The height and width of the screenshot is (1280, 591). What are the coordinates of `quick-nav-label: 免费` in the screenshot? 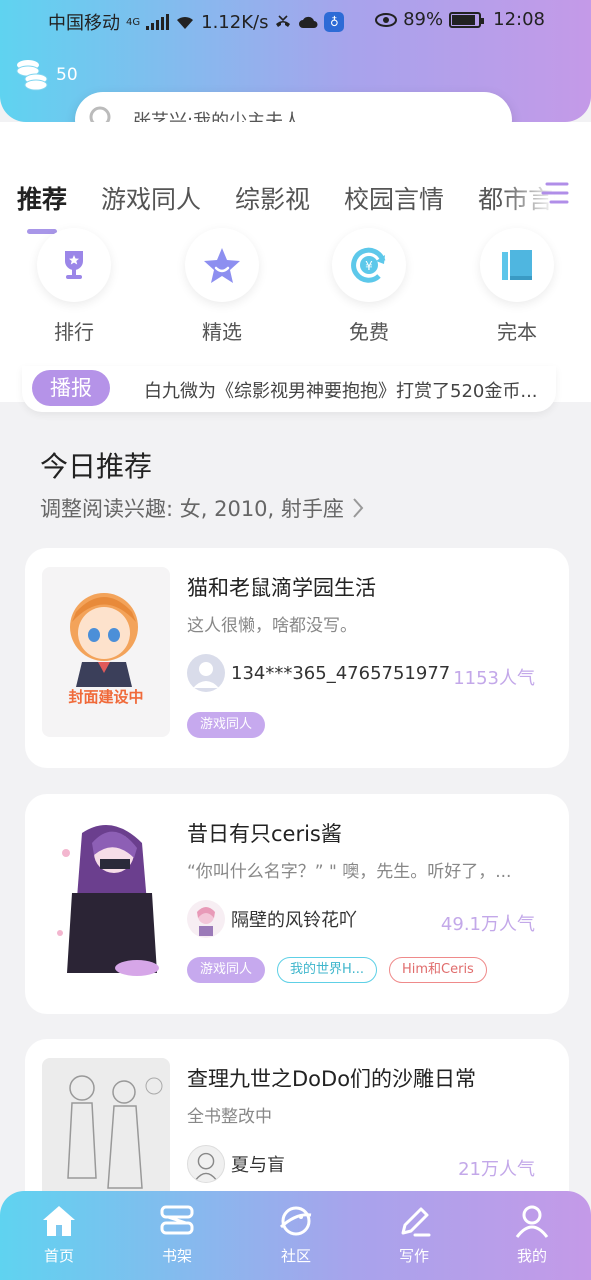 It's located at (369, 332).